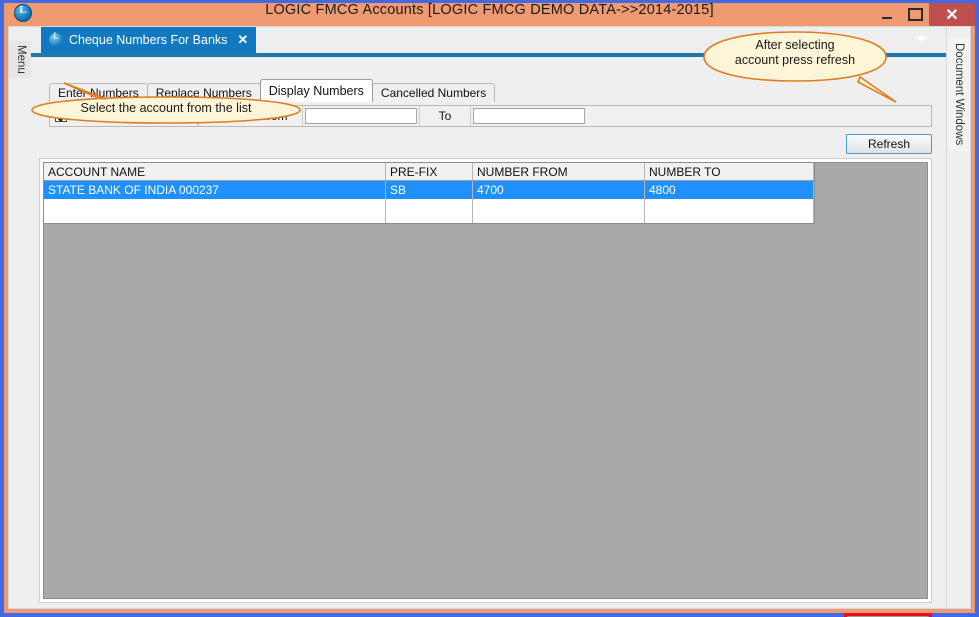 Image resolution: width=979 pixels, height=617 pixels. I want to click on menu-dock-button: Menu, so click(20, 59).